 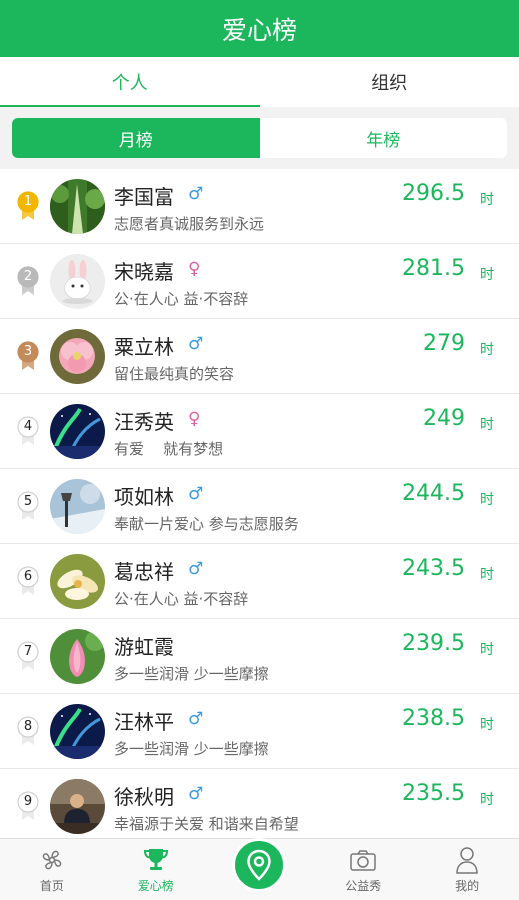 I want to click on rank-badge-icon: 6, so click(x=28, y=581).